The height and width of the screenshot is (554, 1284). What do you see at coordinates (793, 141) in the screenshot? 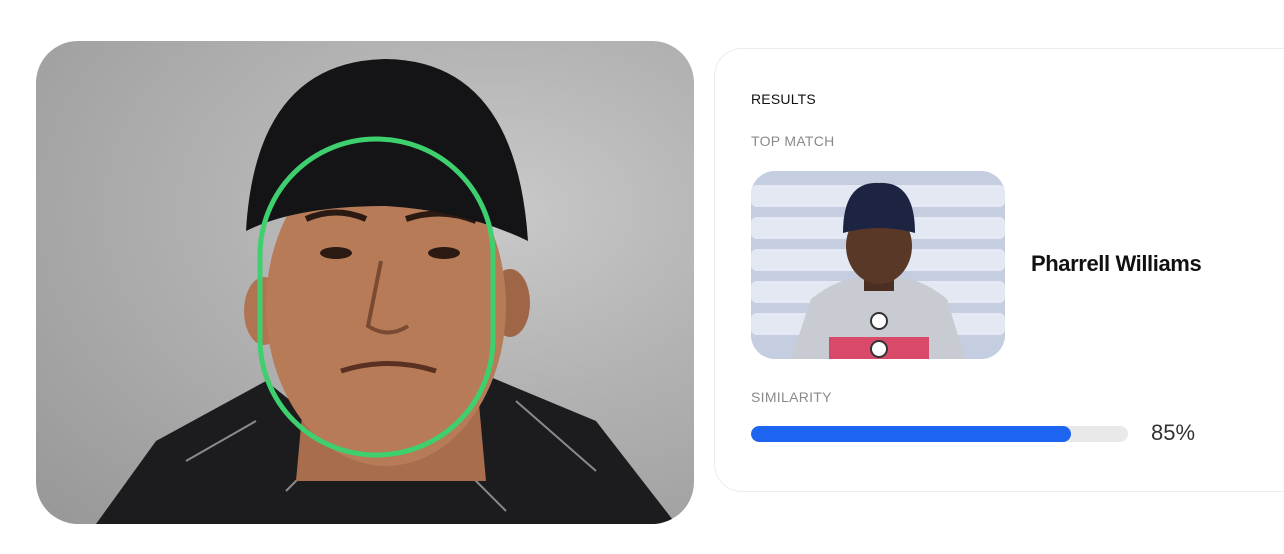
I see `top-match-label: TOP MATCH` at bounding box center [793, 141].